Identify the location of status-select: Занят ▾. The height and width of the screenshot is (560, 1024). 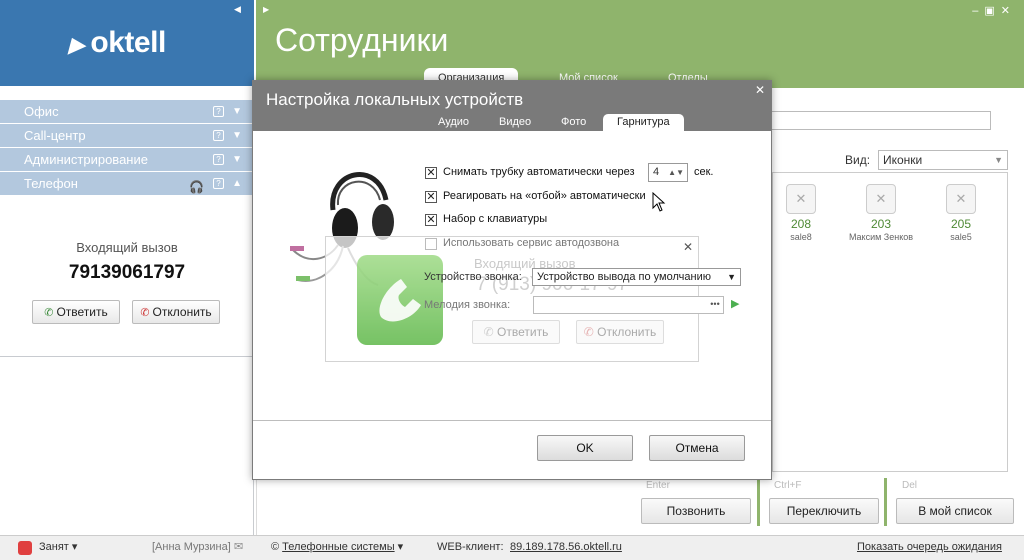
(58, 547).